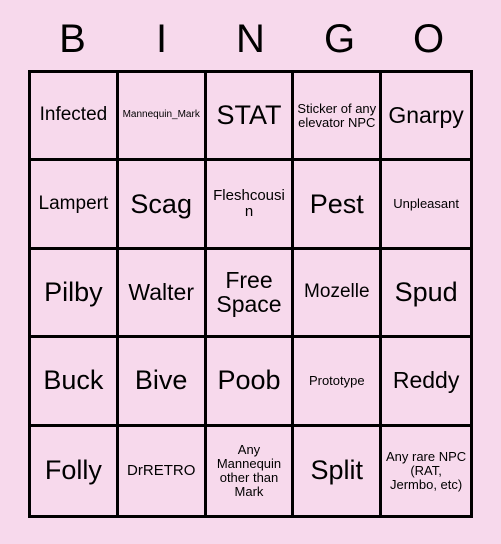  I want to click on bingo-cell-r2-c0: Pilby, so click(75, 294).